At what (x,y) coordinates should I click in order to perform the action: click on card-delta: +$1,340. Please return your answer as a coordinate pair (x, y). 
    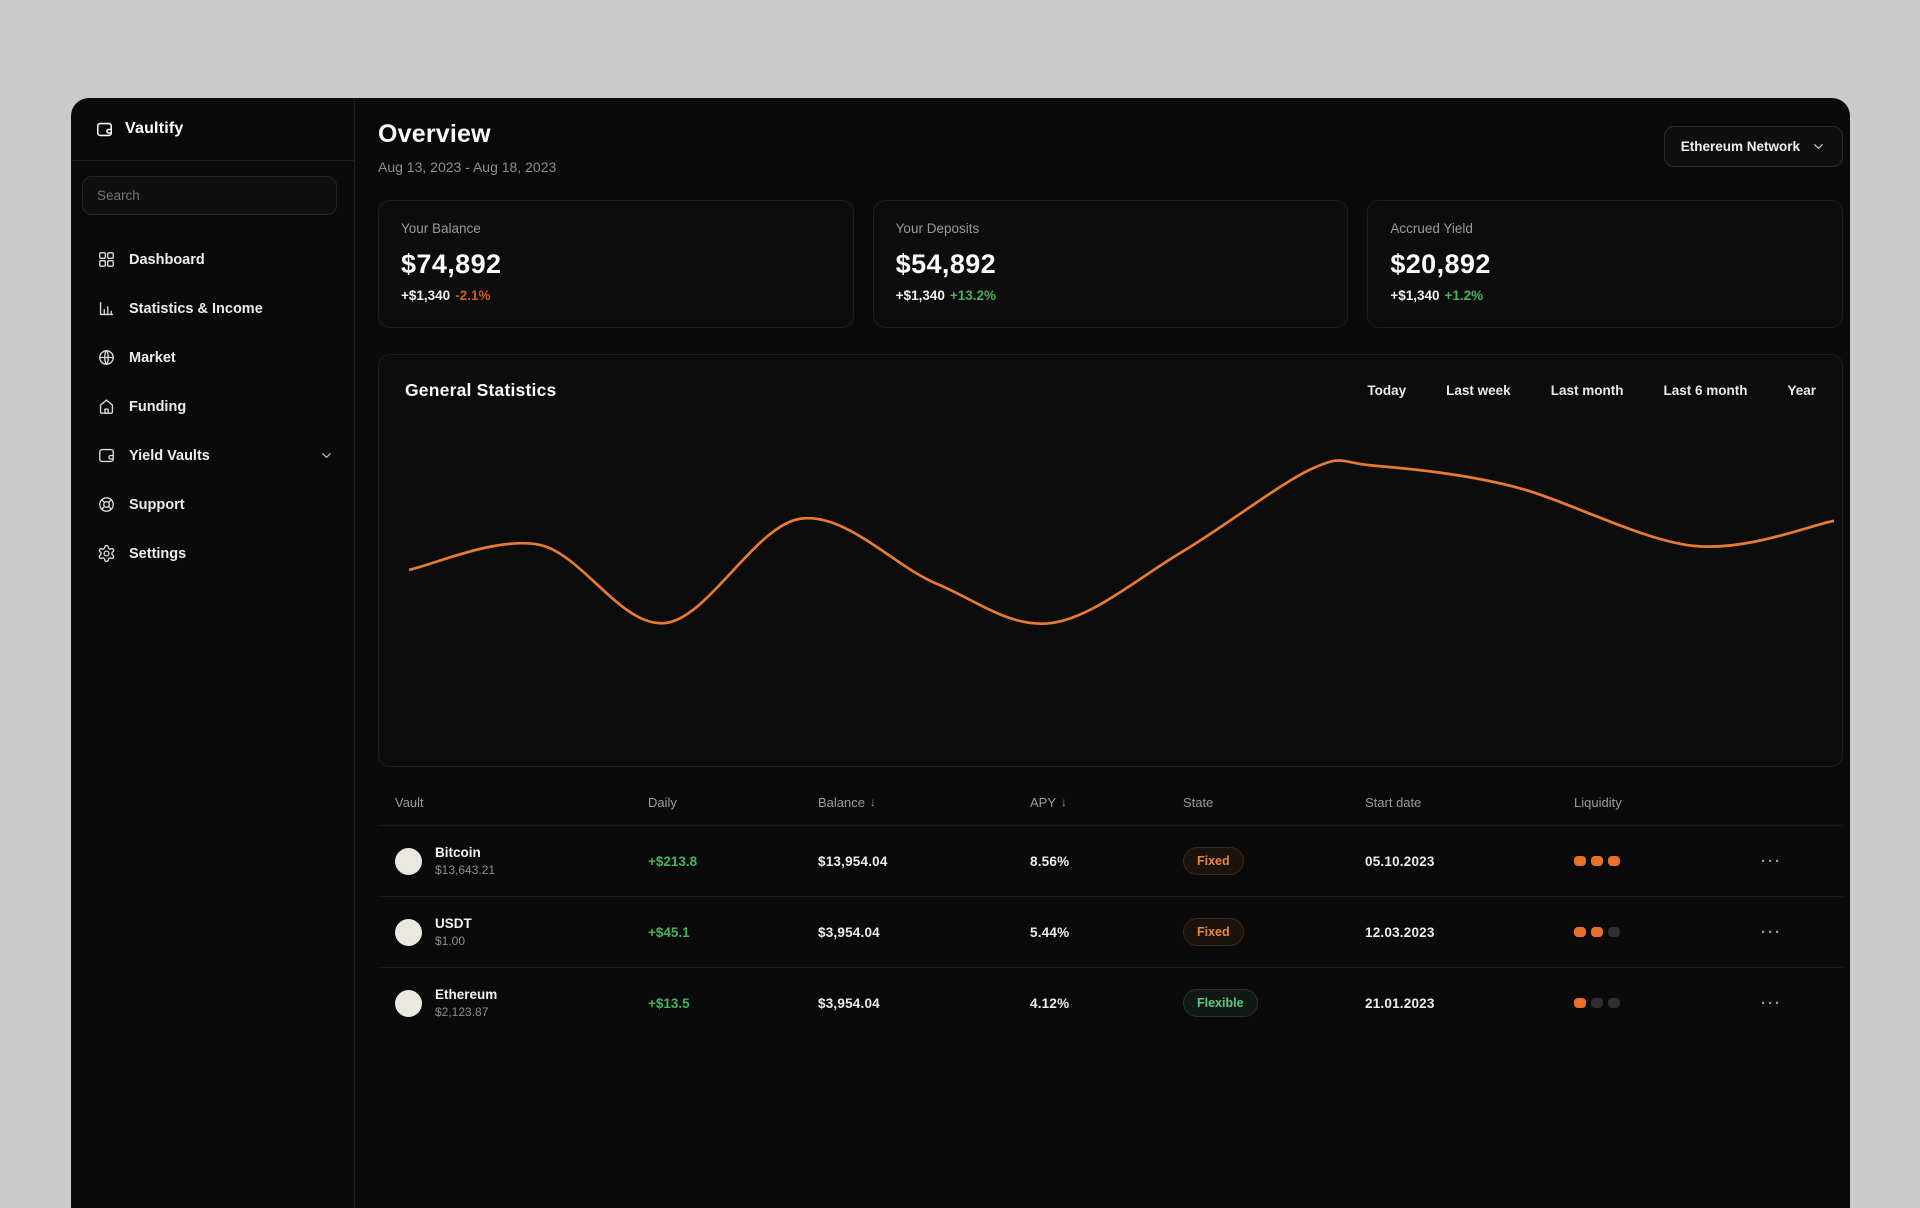
    Looking at the image, I should click on (1415, 295).